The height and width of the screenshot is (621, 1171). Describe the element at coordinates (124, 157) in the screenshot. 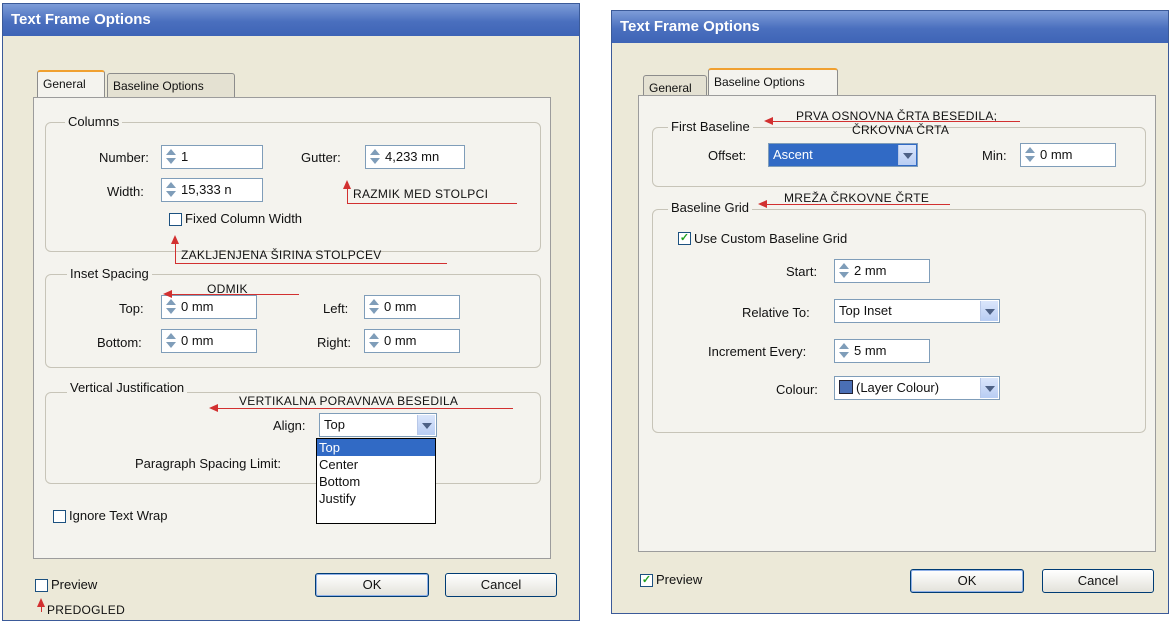

I see `number-label: Number:` at that location.